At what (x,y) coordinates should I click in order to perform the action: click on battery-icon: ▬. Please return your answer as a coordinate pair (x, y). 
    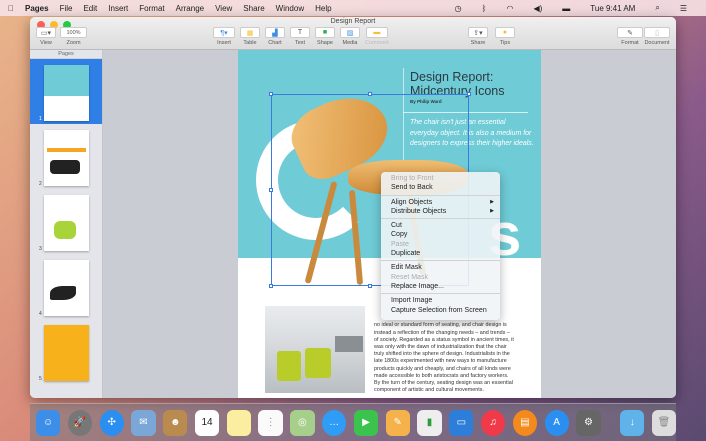
    Looking at the image, I should click on (566, 8).